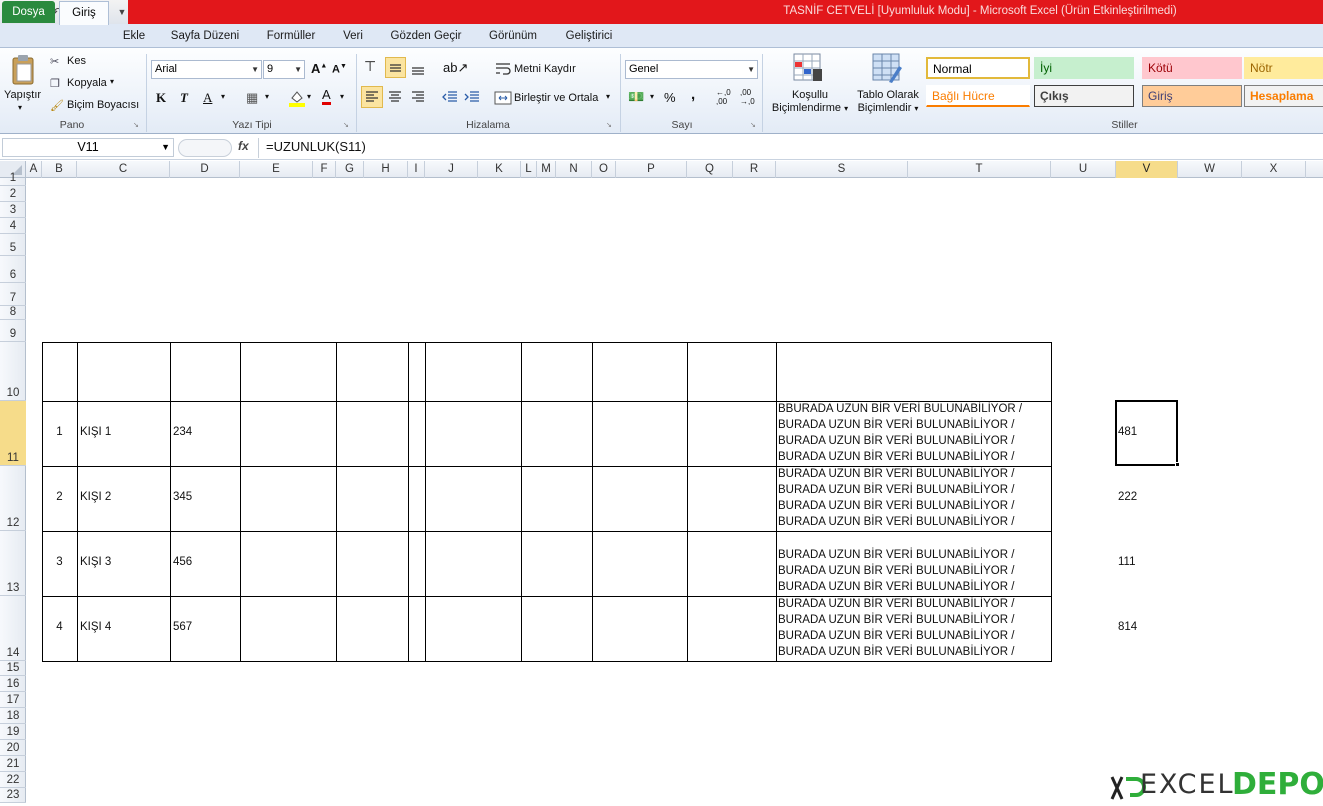  Describe the element at coordinates (13, 628) in the screenshot. I see `row-header-14: 14` at that location.